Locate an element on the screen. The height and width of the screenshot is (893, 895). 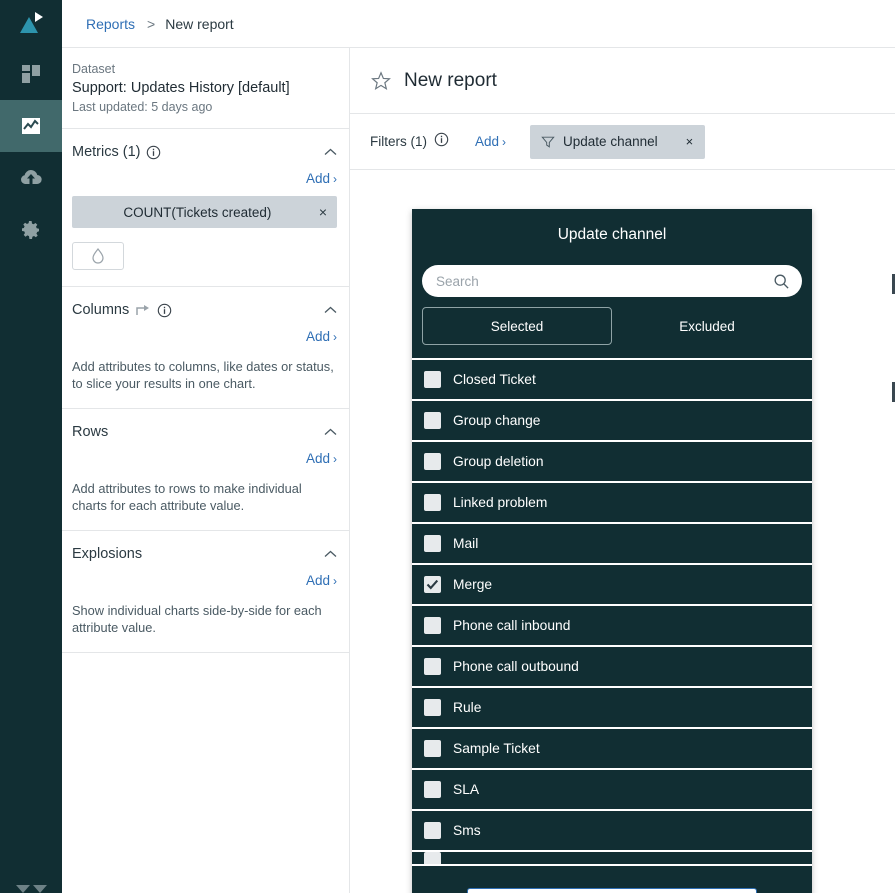
option-row: Sms is located at coordinates (612, 831).